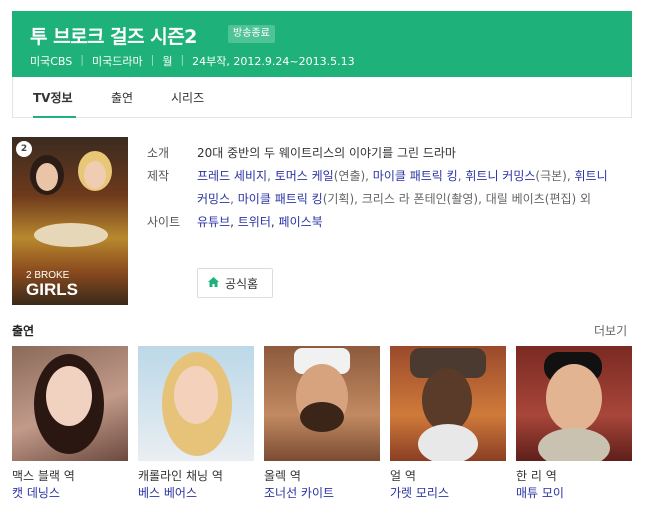  What do you see at coordinates (70, 221) in the screenshot?
I see `poster-image: 2 2 BROKE GIRLS` at bounding box center [70, 221].